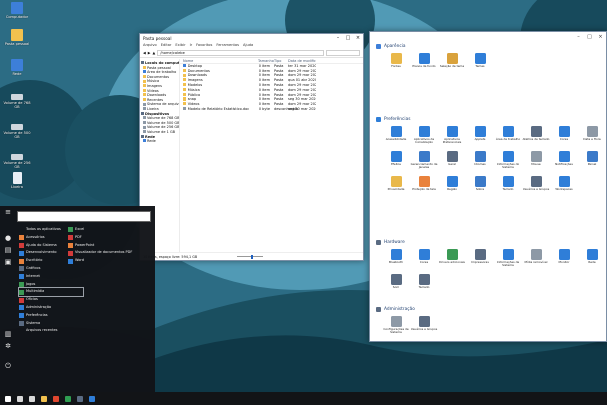  I want to click on up-icon: ▲, so click(154, 53).